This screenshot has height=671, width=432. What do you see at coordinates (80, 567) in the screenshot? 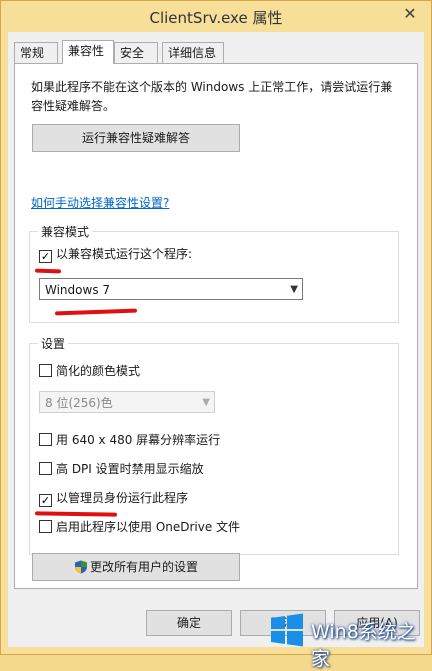
I see `uac-shield-icon` at bounding box center [80, 567].